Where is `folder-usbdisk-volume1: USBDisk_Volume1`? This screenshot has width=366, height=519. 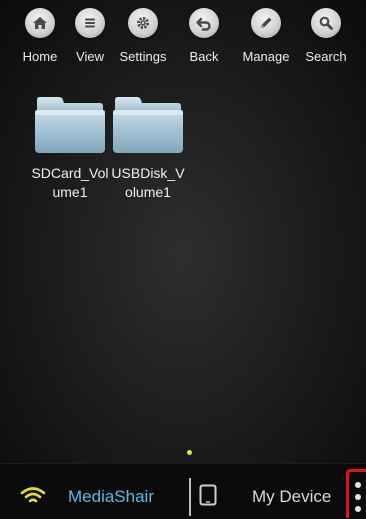
folder-usbdisk-volume1: USBDisk_Volume1 is located at coordinates (148, 151).